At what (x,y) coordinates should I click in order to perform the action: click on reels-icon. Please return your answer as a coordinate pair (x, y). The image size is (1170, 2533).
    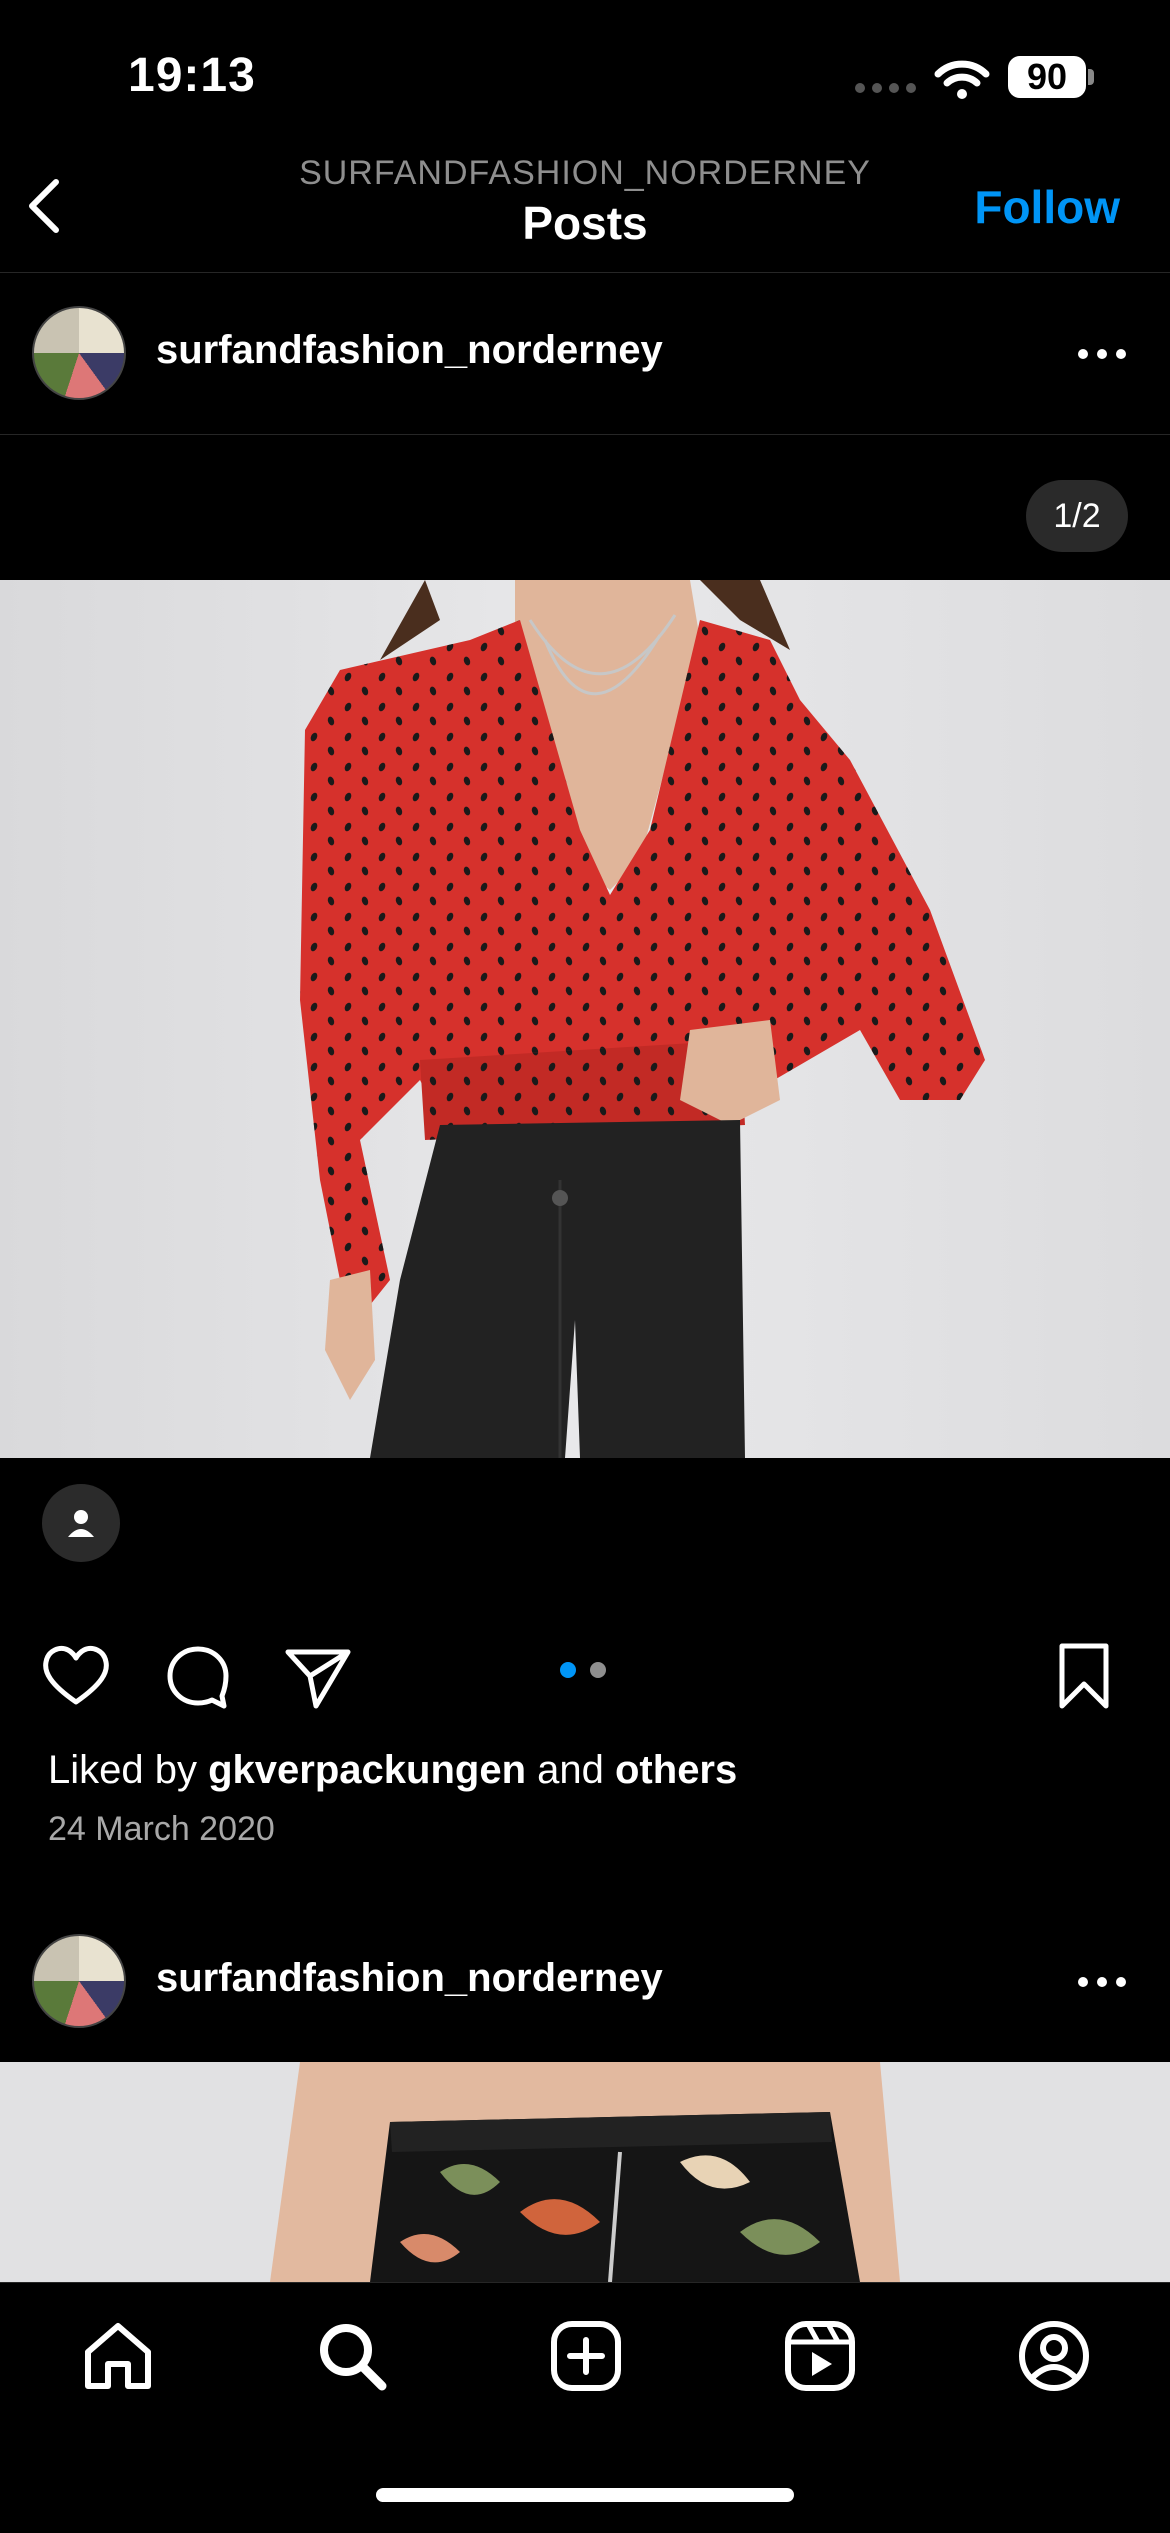
    Looking at the image, I should click on (820, 2356).